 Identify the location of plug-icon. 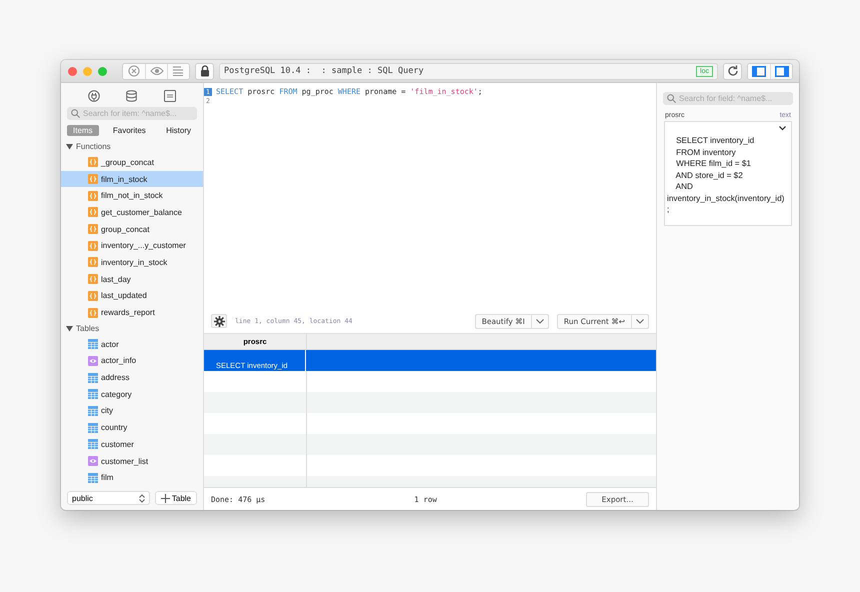
(94, 96).